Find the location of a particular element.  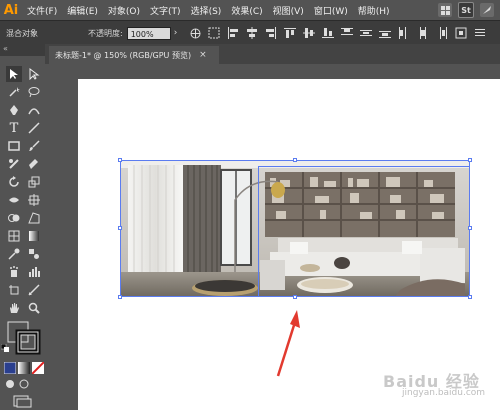

paintbrush-icon is located at coordinates (34, 146).